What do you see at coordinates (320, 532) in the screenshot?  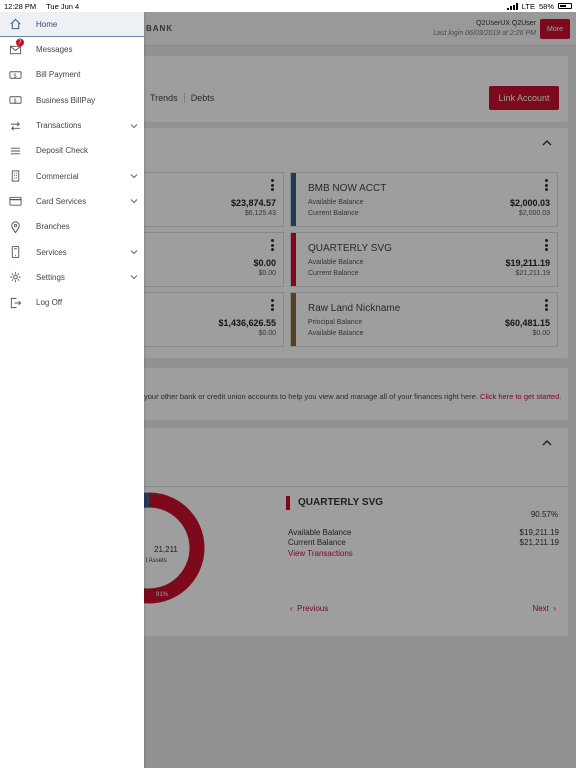 I see `available-label: Available Balance` at bounding box center [320, 532].